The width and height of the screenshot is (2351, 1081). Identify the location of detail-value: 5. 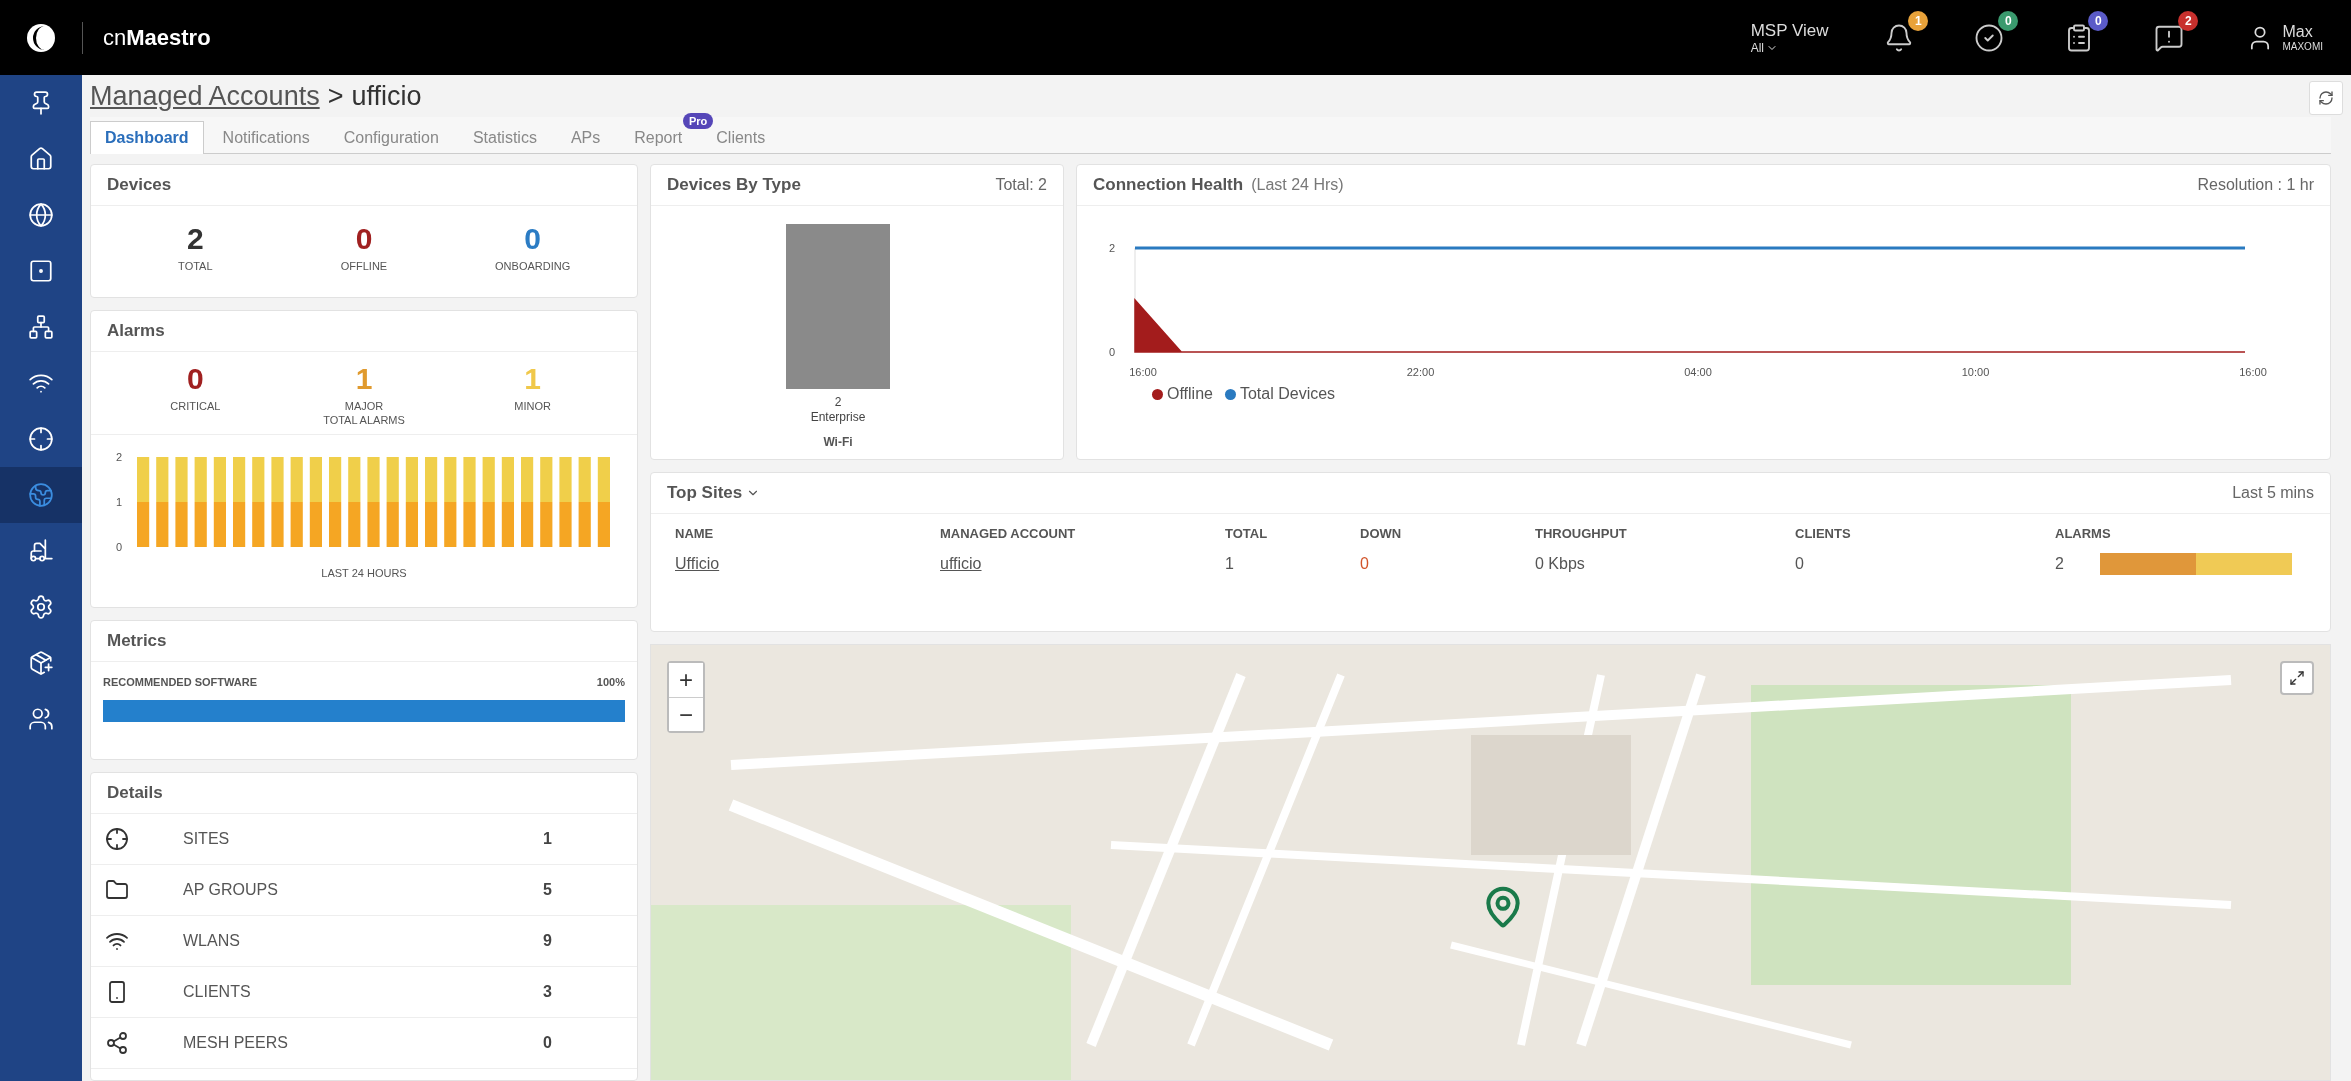
(548, 890).